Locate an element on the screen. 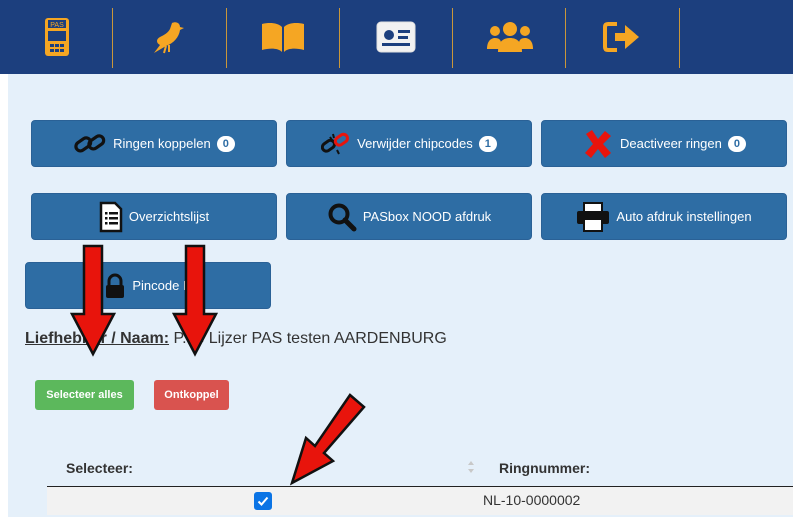 The image size is (793, 517). nav-item-pigeons is located at coordinates (170, 37).